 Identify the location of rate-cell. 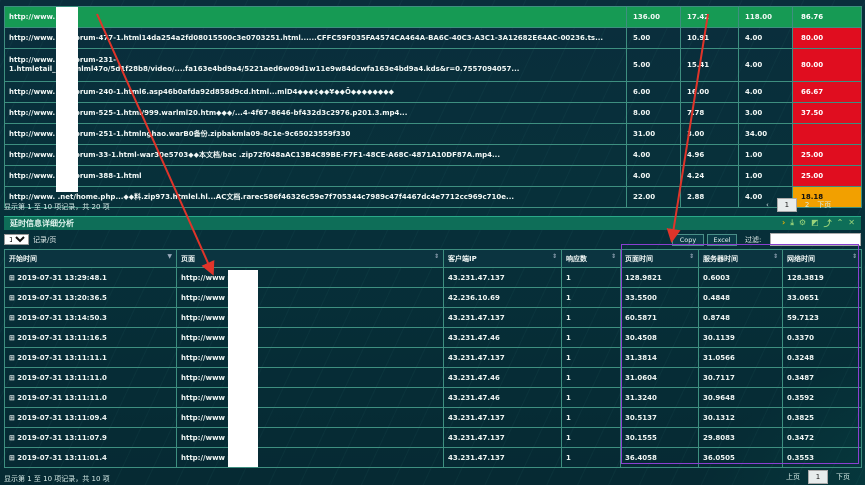
(827, 134).